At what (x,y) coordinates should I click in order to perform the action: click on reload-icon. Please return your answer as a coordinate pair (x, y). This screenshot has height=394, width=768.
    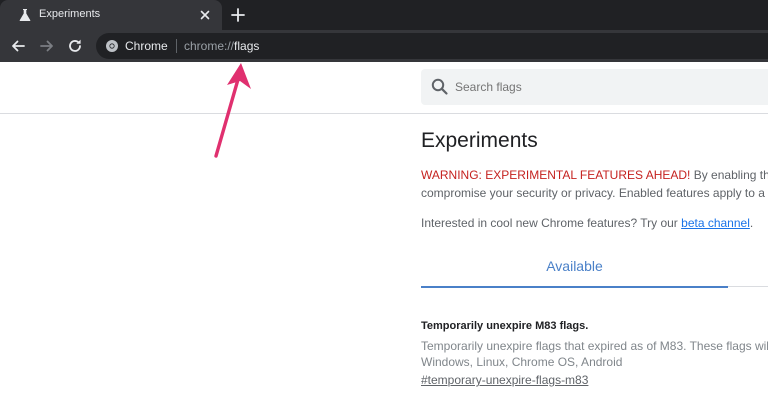
    Looking at the image, I should click on (75, 46).